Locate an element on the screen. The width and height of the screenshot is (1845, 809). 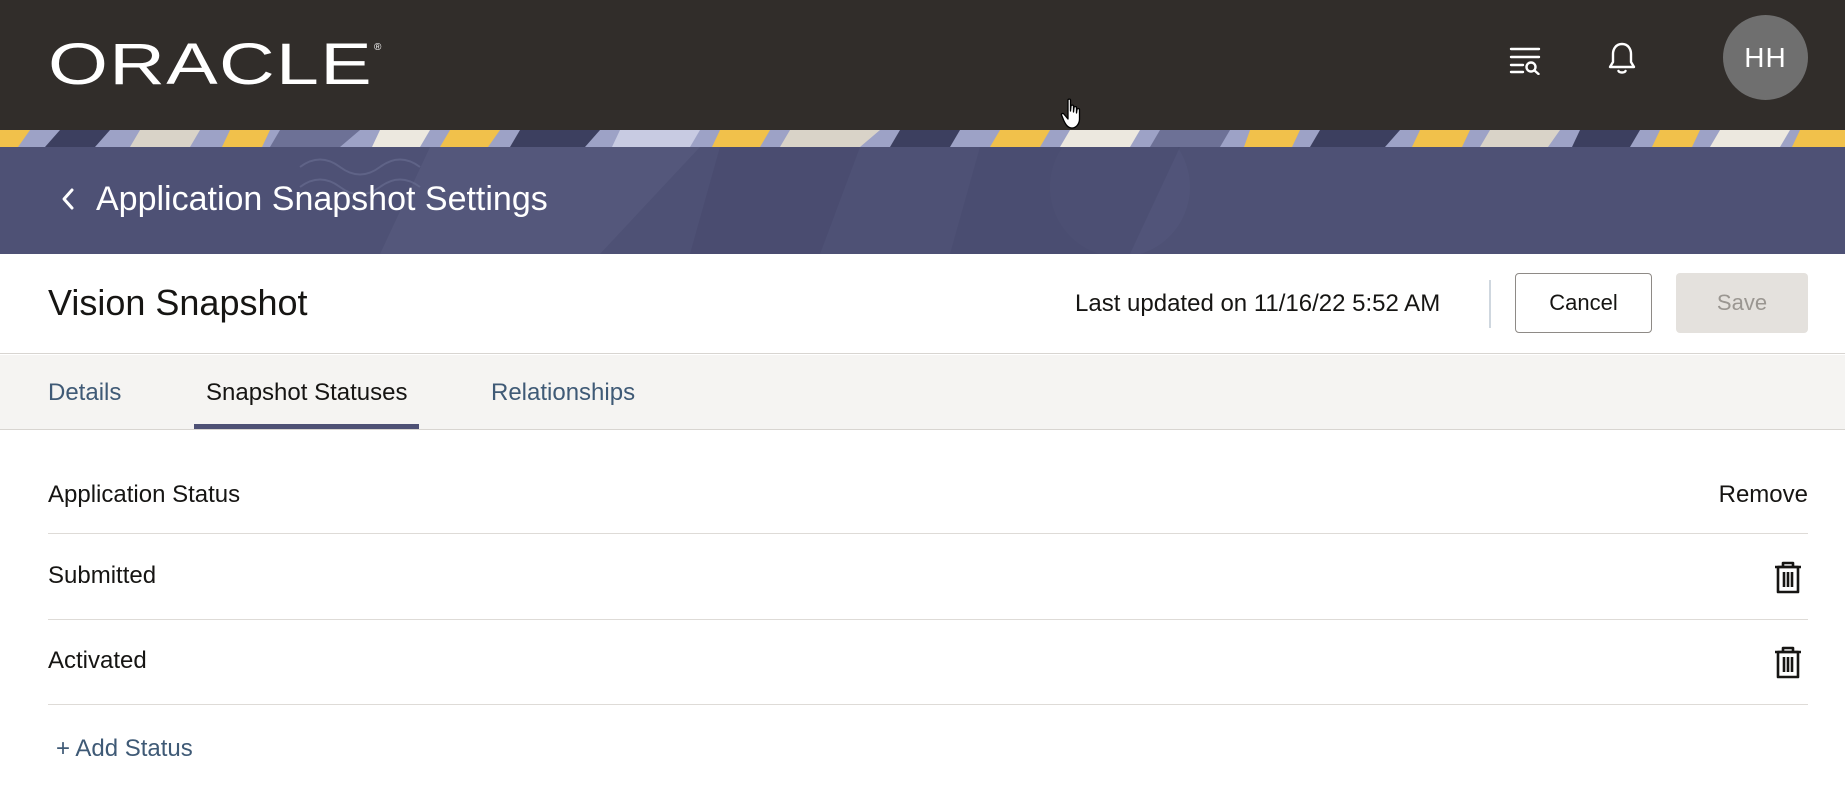
cancel-button: Cancel is located at coordinates (1583, 303).